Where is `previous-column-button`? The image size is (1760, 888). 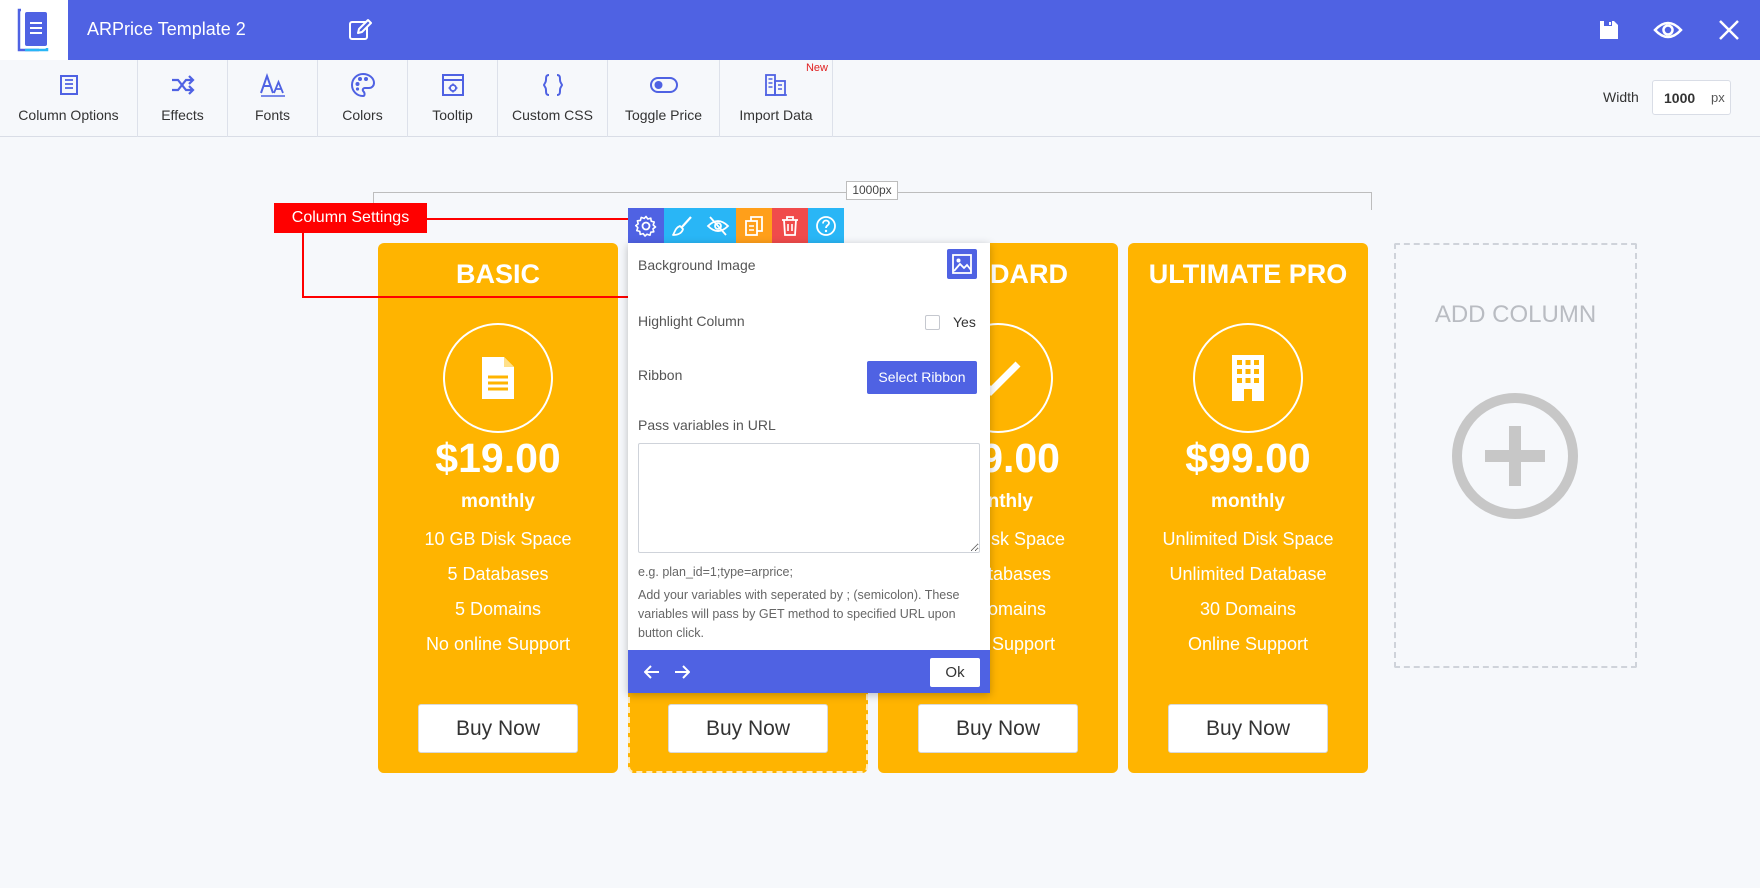
previous-column-button is located at coordinates (652, 672).